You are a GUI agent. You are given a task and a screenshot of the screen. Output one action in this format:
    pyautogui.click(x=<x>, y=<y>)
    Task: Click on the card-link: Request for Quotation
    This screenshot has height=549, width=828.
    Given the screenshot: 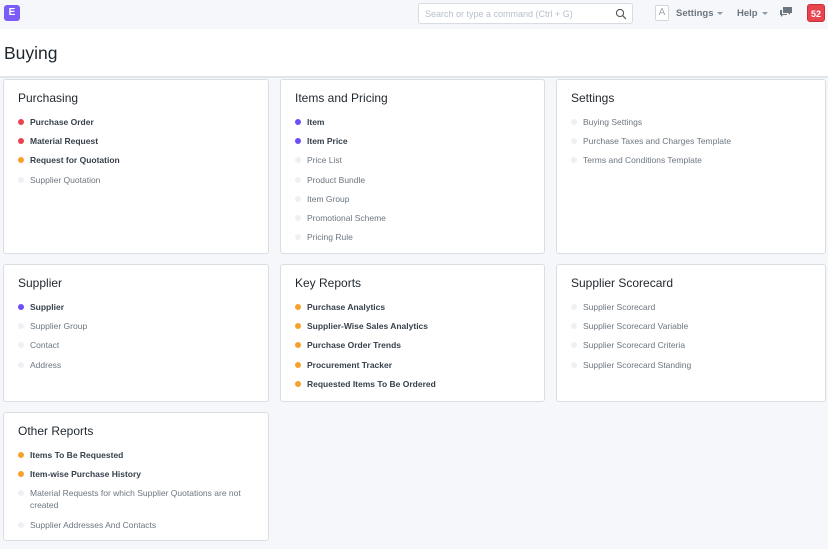 What is the action you would take?
    pyautogui.click(x=138, y=160)
    